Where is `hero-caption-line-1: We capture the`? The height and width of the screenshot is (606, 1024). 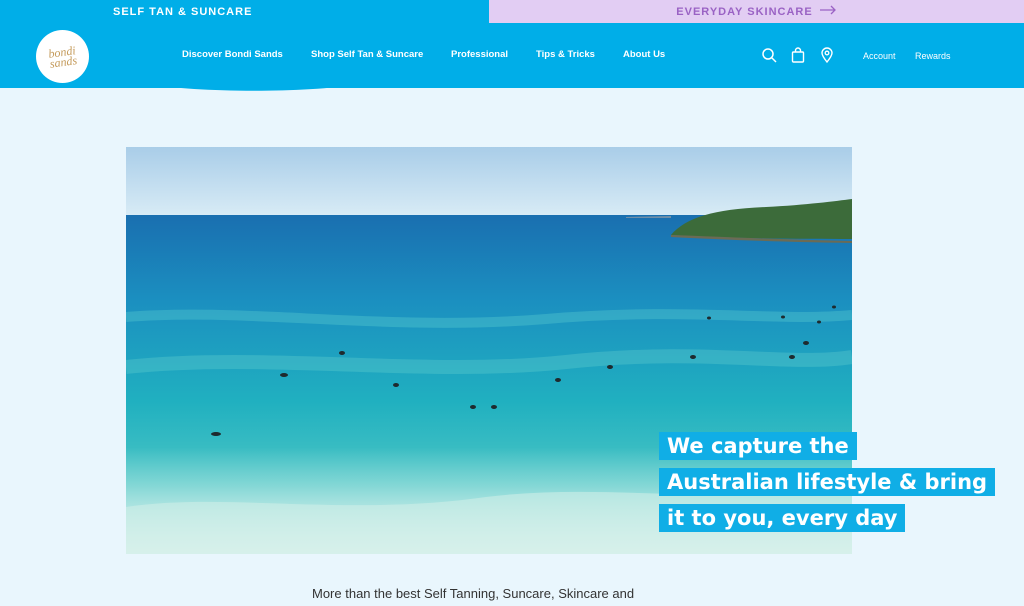
hero-caption-line-1: We capture the is located at coordinates (758, 446).